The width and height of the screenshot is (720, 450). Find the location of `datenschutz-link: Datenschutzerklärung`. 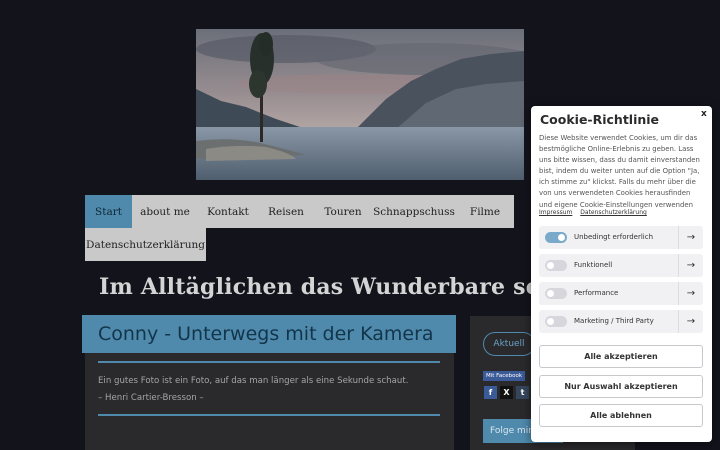

datenschutz-link: Datenschutzerklärung is located at coordinates (613, 212).